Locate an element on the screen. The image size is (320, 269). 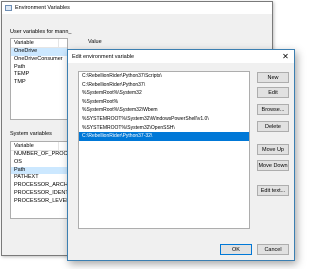
path-item: %SystemRoot% is located at coordinates (164, 102).